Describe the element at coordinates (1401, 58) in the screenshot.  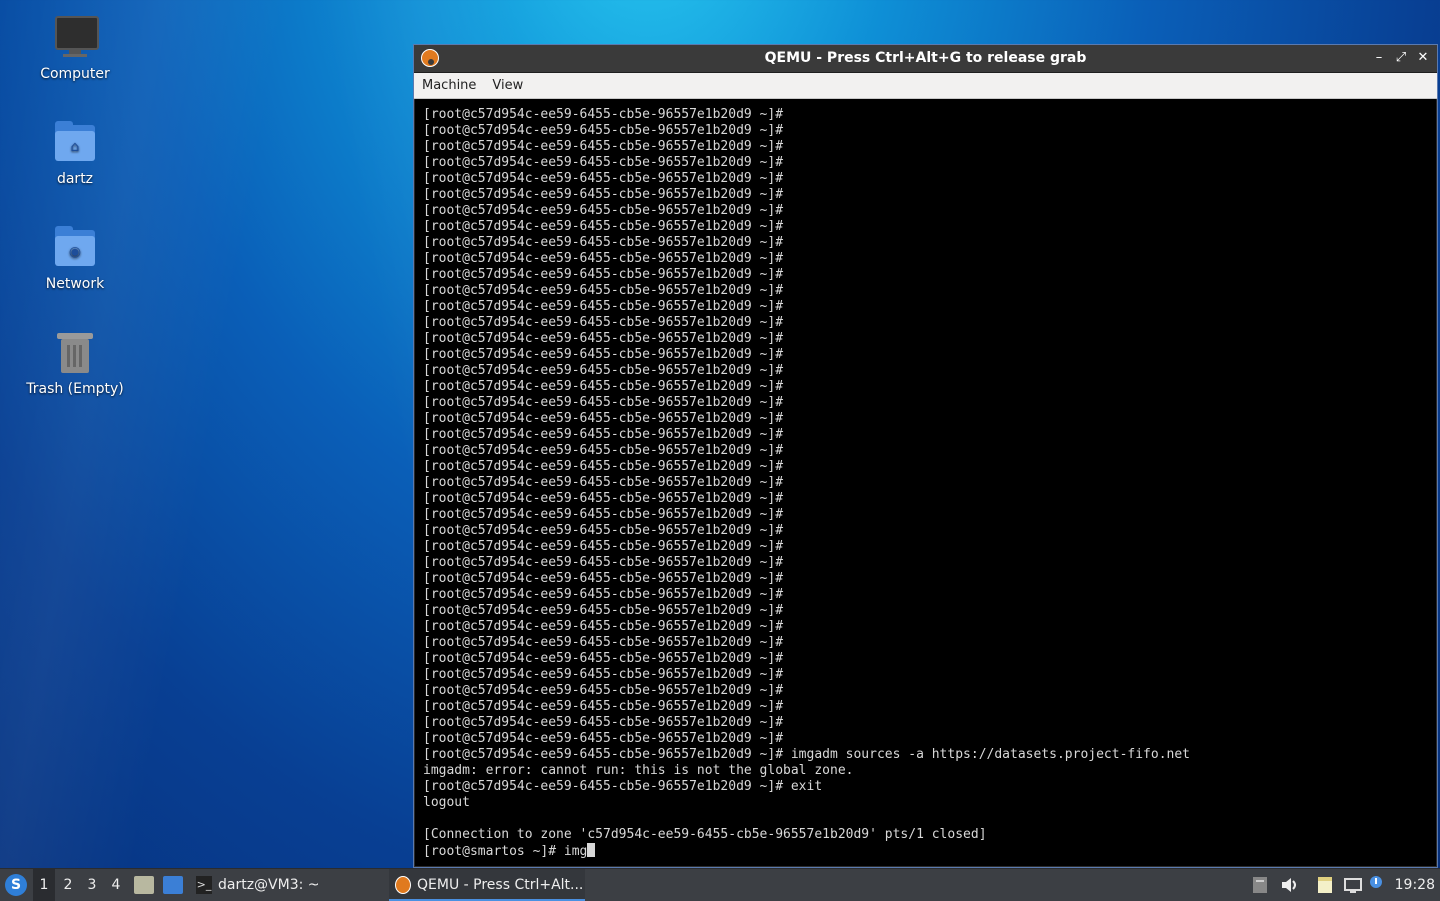
I see `maximize-button: ⤢` at that location.